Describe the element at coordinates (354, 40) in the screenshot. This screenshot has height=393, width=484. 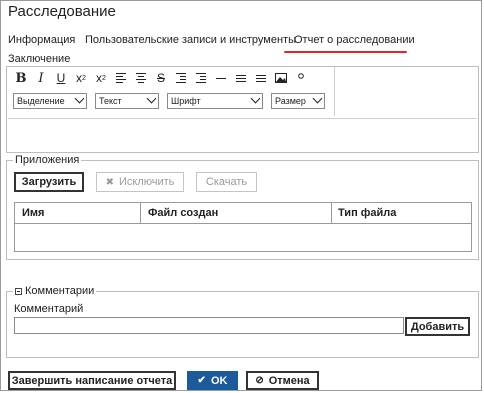
I see `tab-investigation-report: Отчет о расследовании` at that location.